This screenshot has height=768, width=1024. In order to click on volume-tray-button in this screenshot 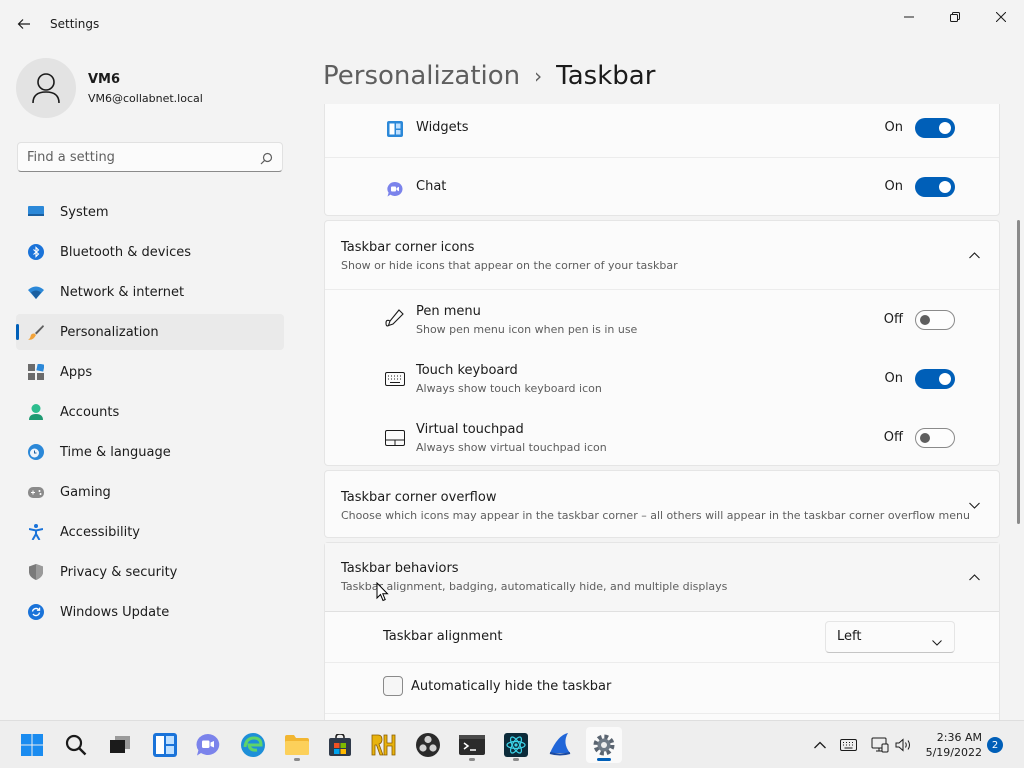, I will do `click(904, 745)`.